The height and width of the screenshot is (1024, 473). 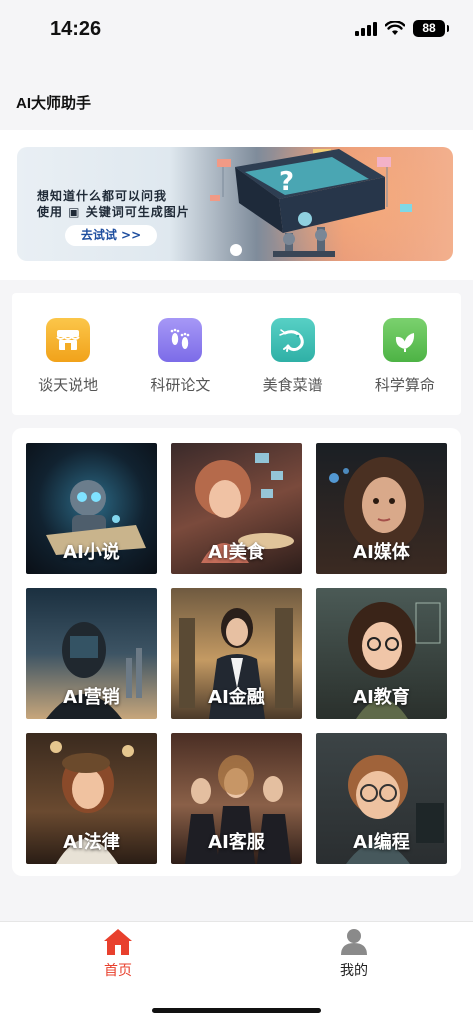 I want to click on footprints-icon, so click(x=180, y=340).